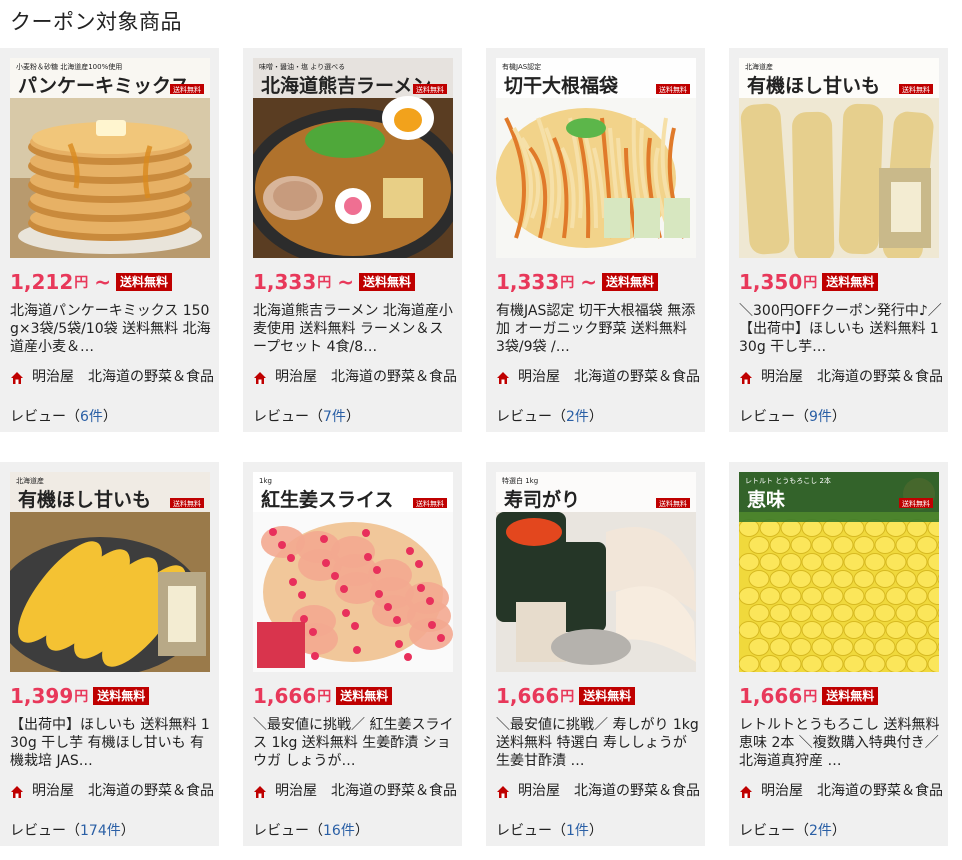 The height and width of the screenshot is (860, 962). I want to click on review-link: レビュー（1件）, so click(549, 830).